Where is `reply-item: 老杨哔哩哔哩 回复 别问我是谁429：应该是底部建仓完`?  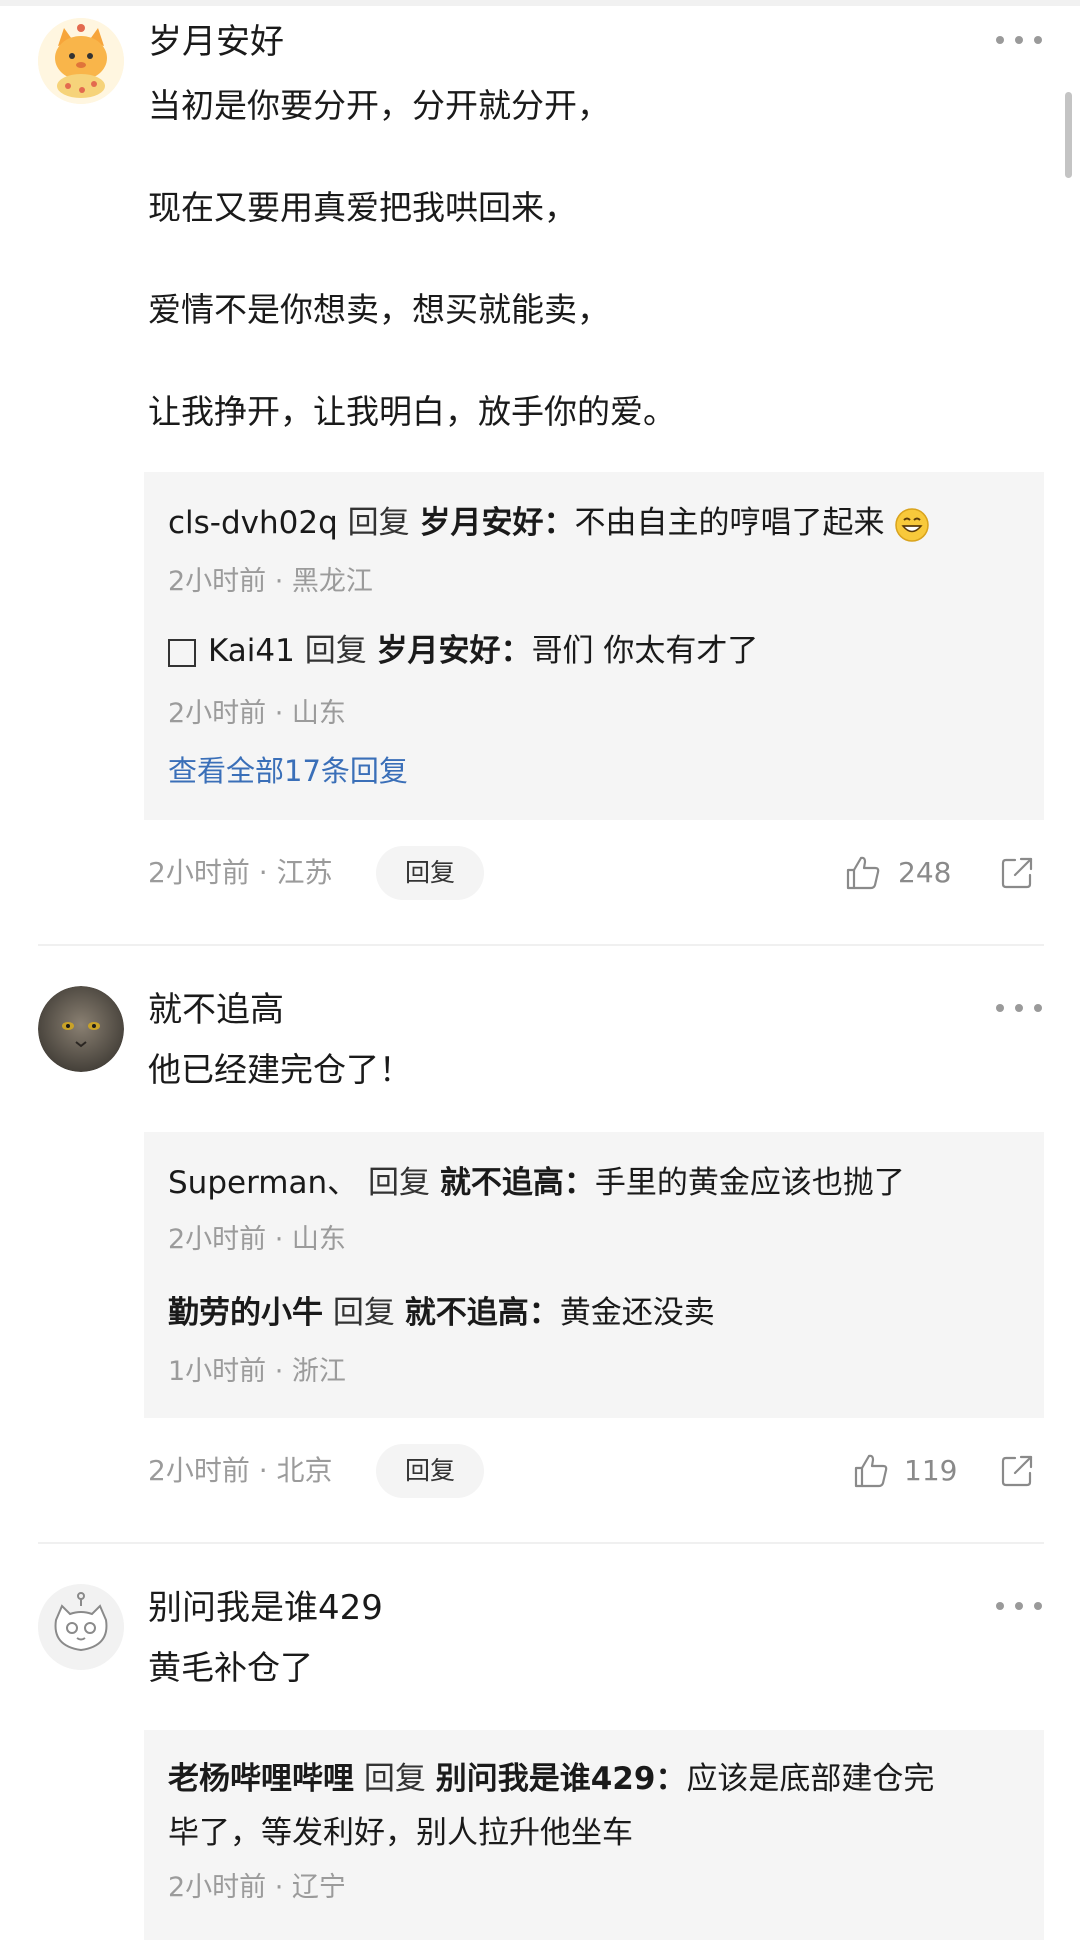
reply-item: 老杨哔哩哔哩 回复 别问我是谁429：应该是底部建仓完 is located at coordinates (551, 1779).